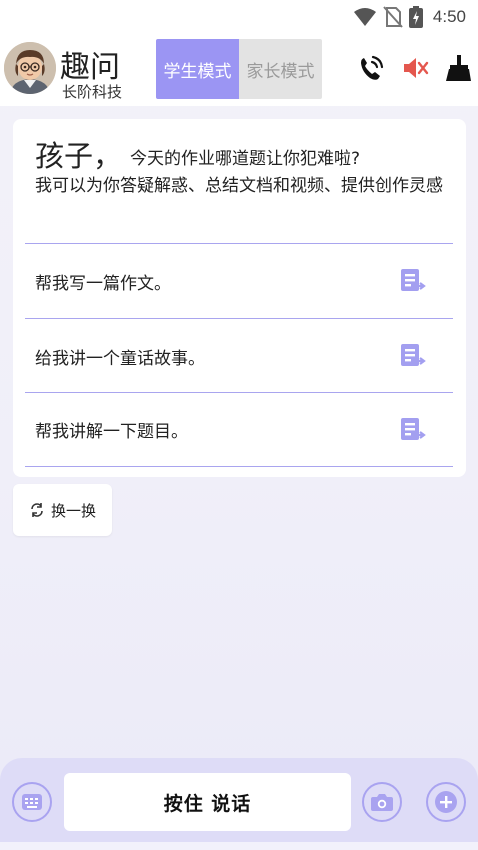  What do you see at coordinates (458, 68) in the screenshot?
I see `broom-icon` at bounding box center [458, 68].